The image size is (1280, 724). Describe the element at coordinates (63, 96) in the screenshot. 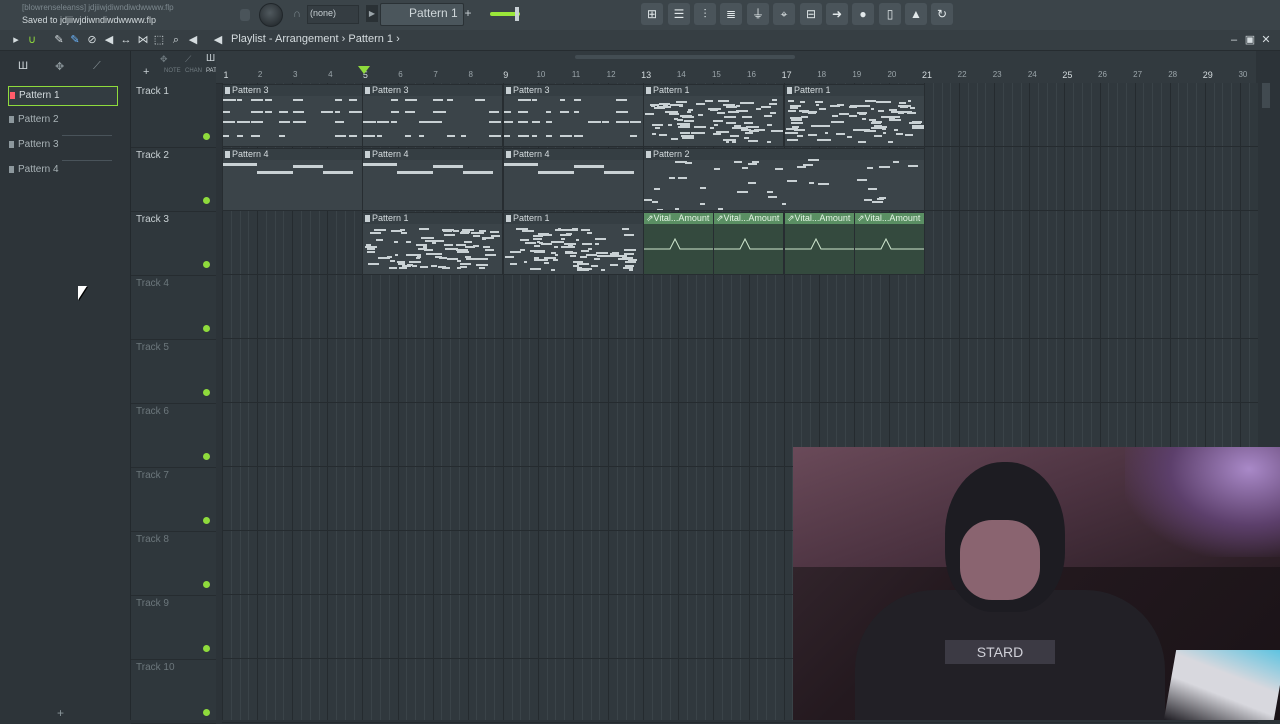

I see `picker-item-pattern-1: Pattern 1` at that location.